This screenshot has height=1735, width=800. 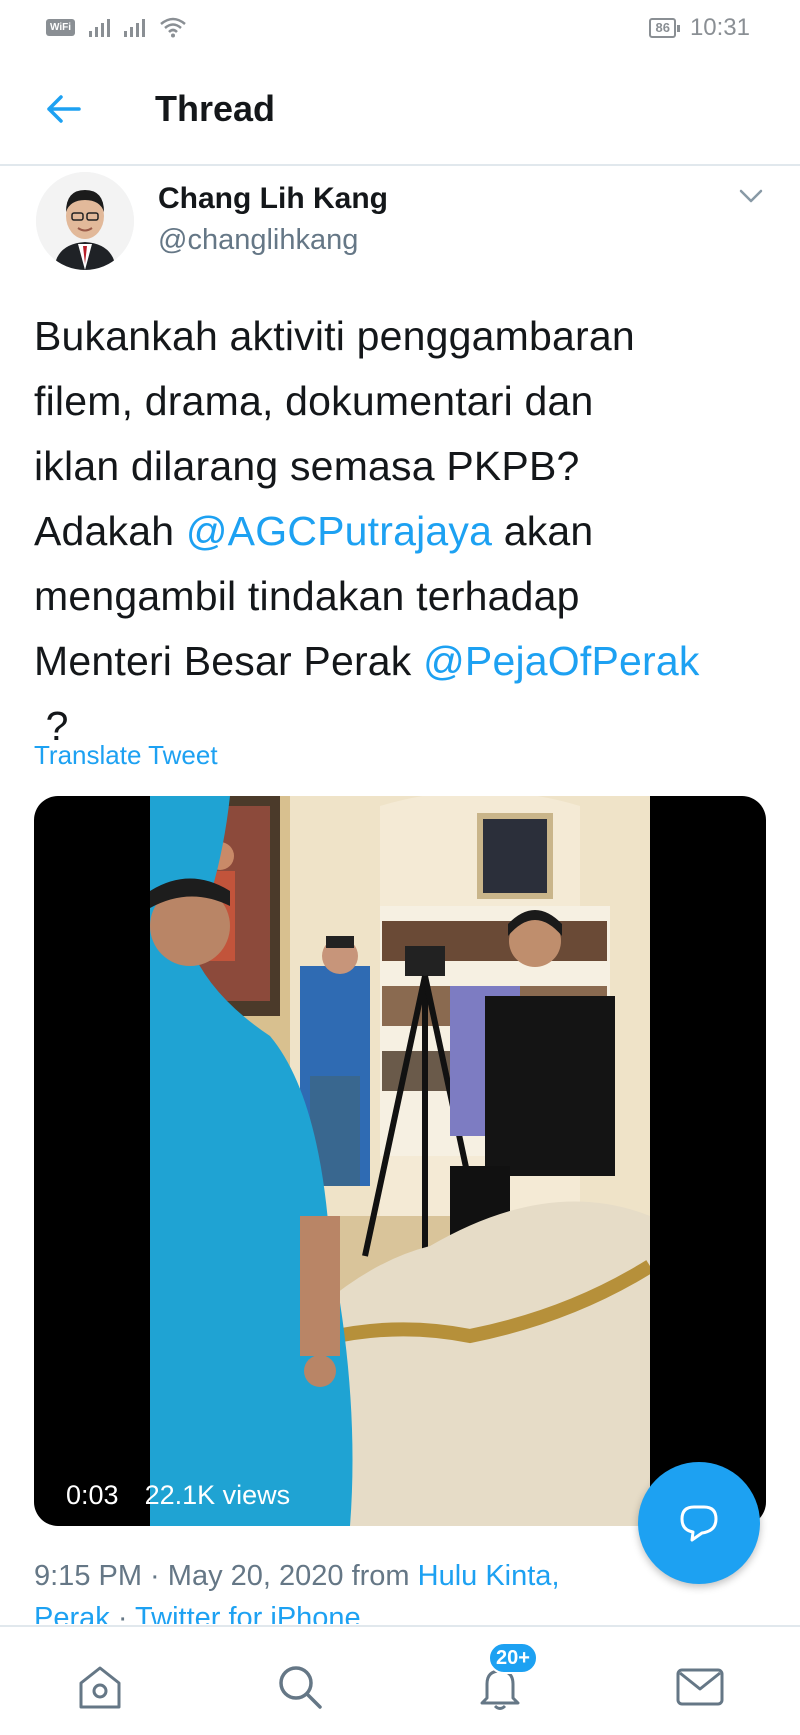 What do you see at coordinates (400, 111) in the screenshot?
I see `app-header: Thread` at bounding box center [400, 111].